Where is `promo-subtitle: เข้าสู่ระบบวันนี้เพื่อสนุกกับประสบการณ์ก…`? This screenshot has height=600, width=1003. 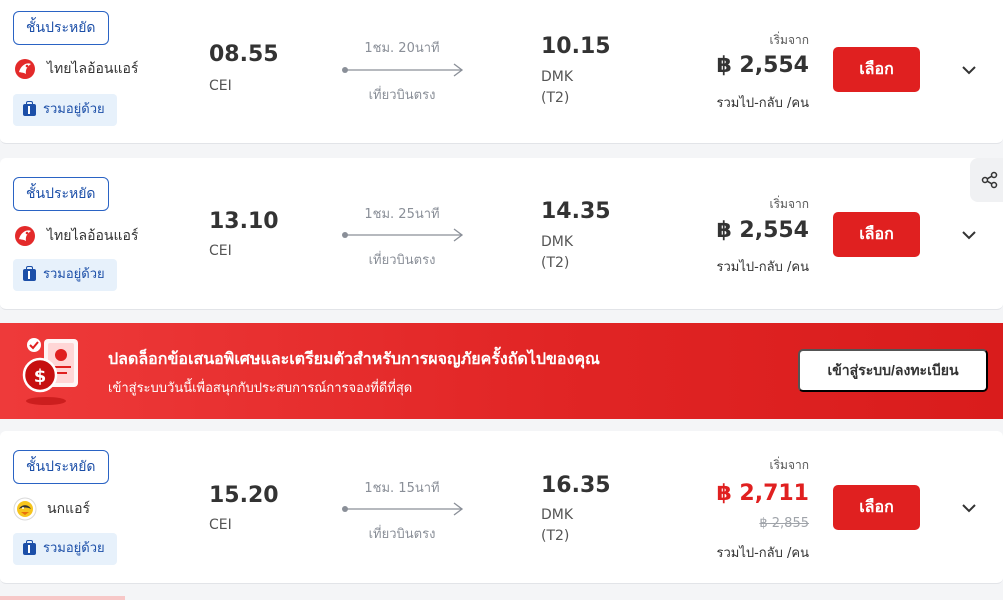
promo-subtitle: เข้าสู่ระบบวันนี้เพื่อสนุกกับประสบการณ์ก… is located at coordinates (260, 388).